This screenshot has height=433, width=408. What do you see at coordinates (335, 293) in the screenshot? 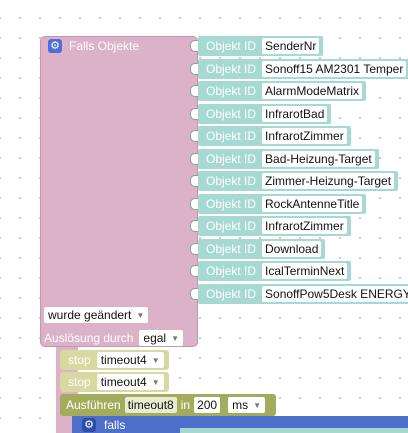
I see `object-id-value: SonoffPow5Desk ENERGY` at bounding box center [335, 293].